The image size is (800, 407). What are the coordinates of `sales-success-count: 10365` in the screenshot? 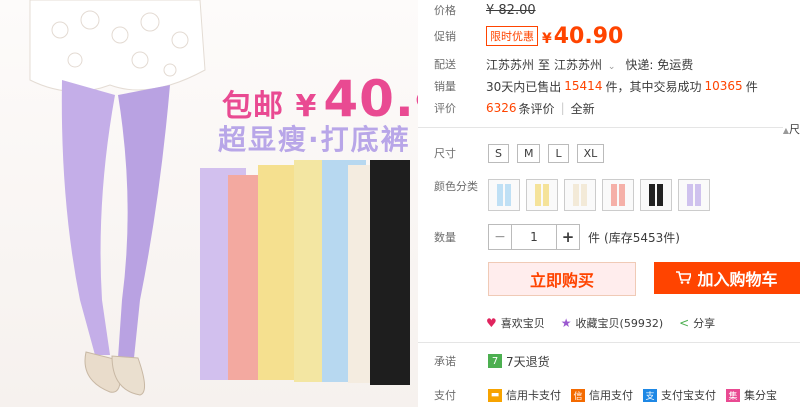 It's located at (723, 86).